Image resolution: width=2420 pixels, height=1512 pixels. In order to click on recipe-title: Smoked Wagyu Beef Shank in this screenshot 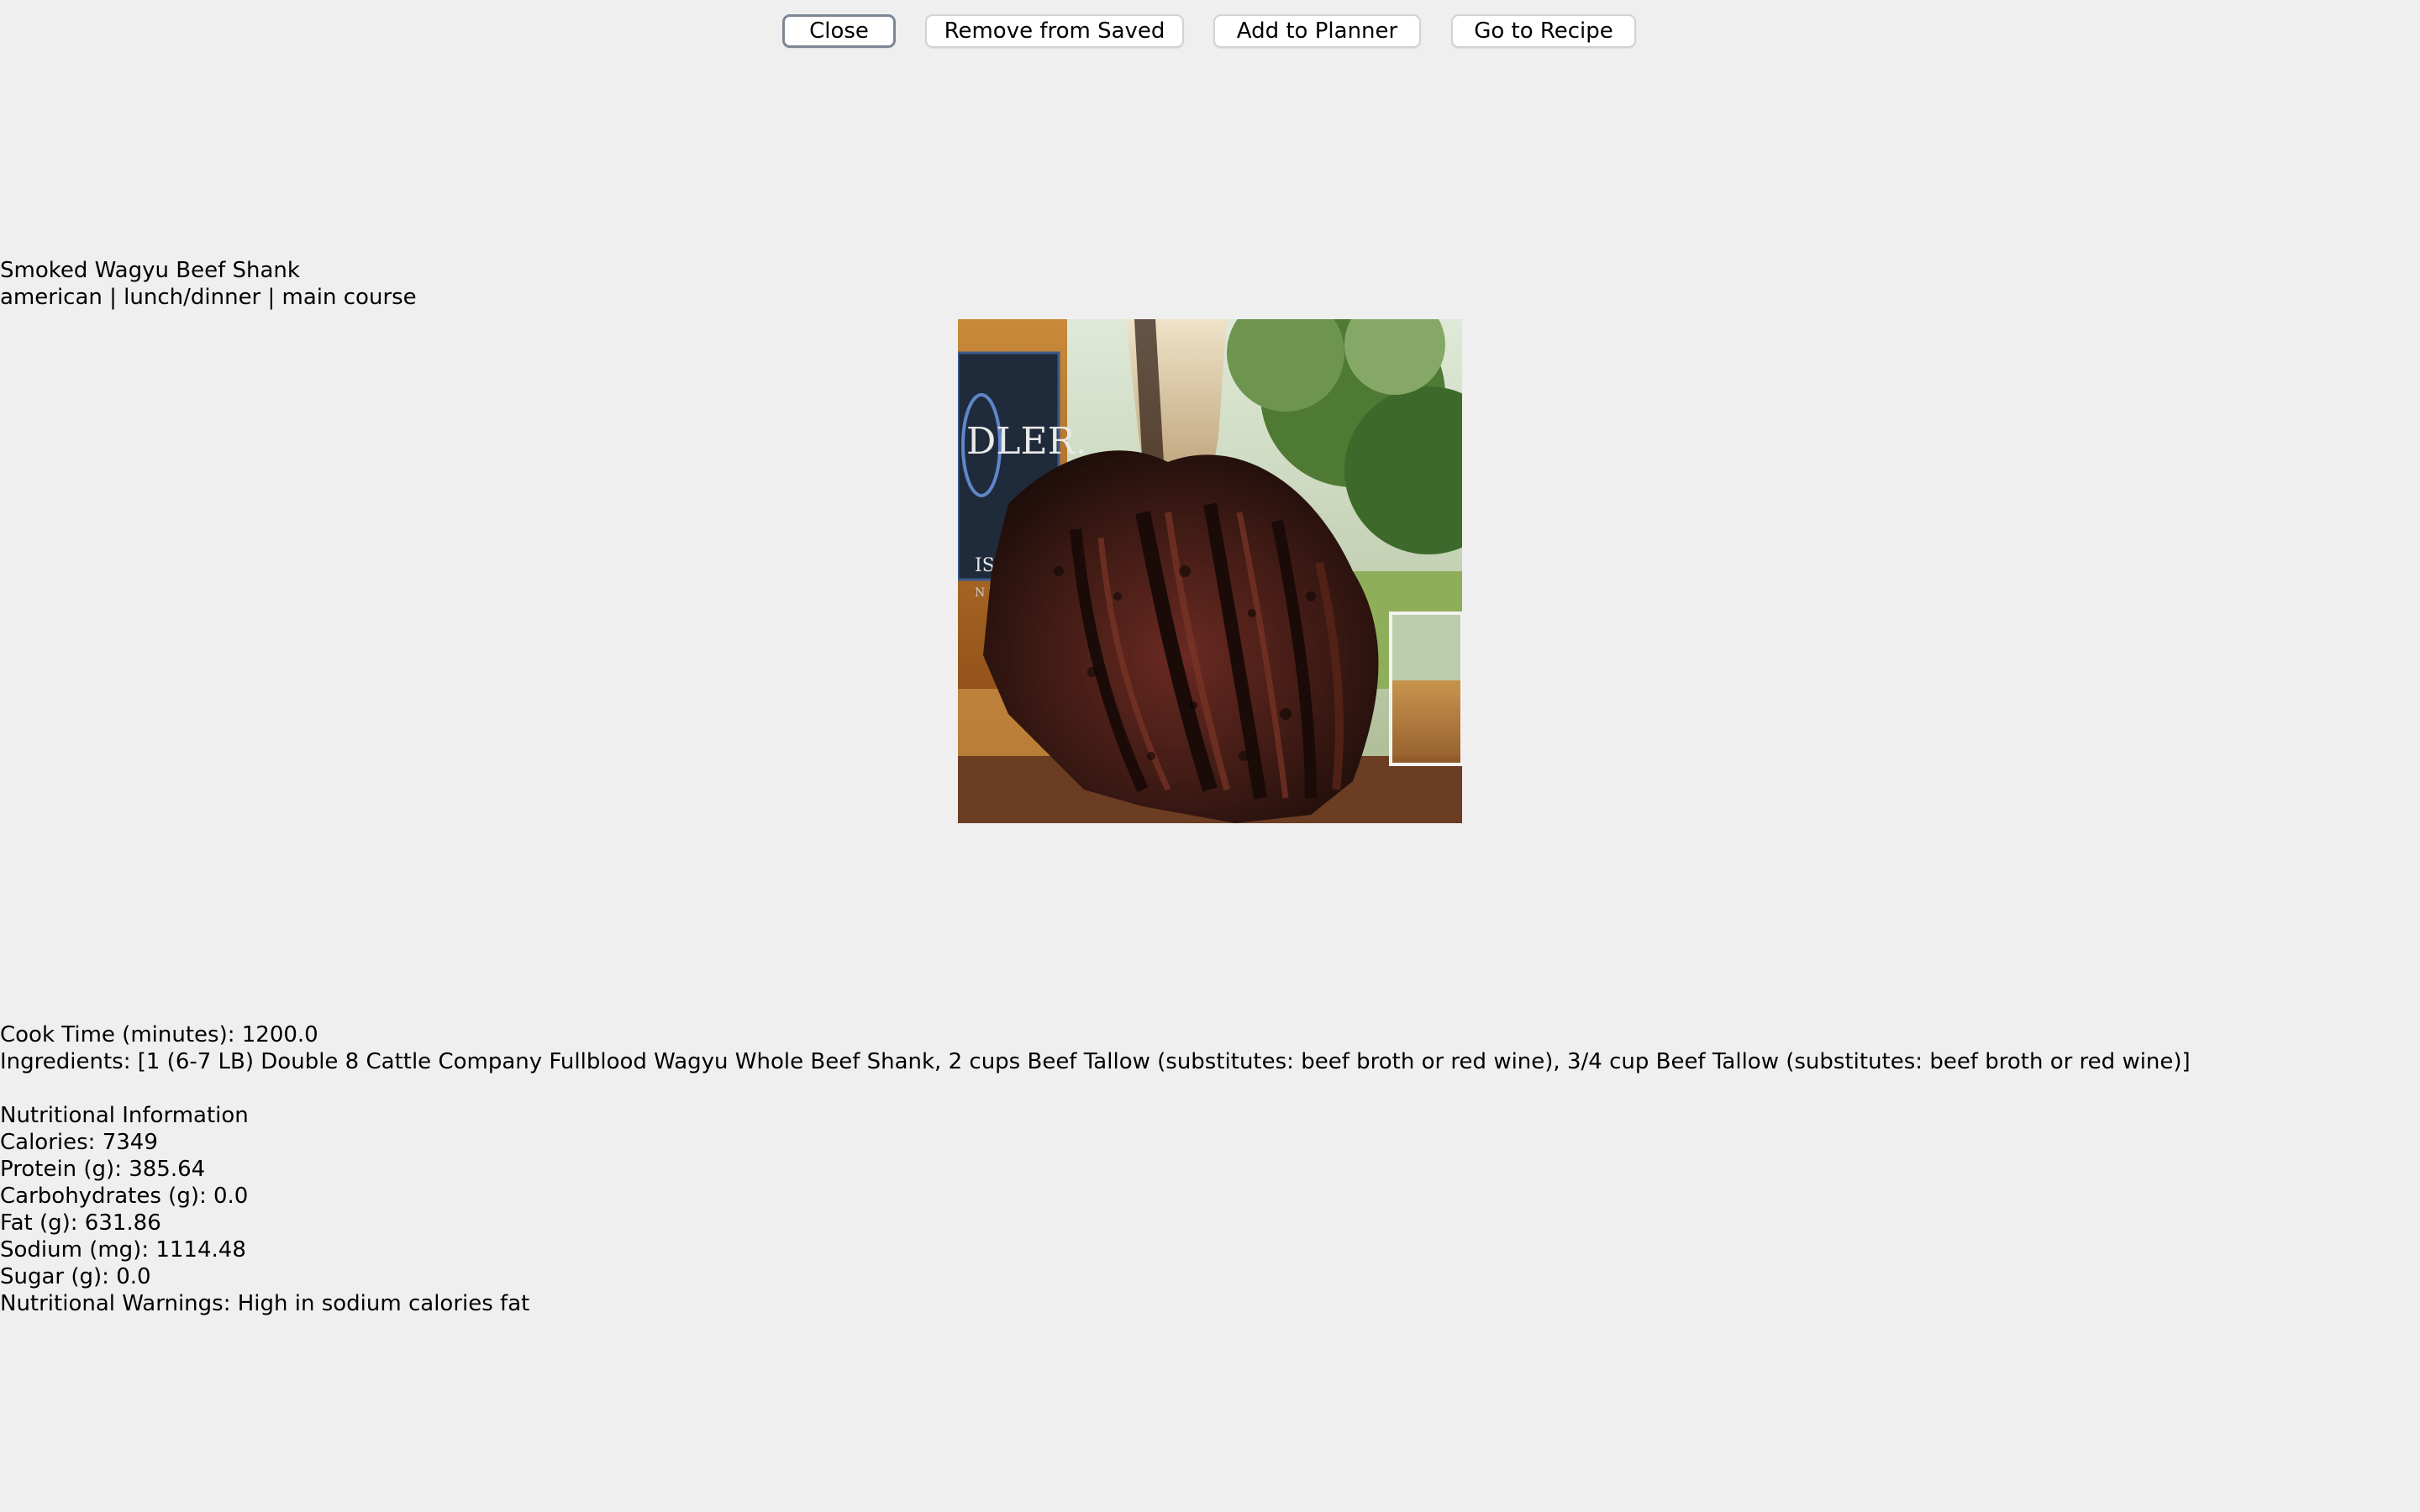, I will do `click(150, 270)`.